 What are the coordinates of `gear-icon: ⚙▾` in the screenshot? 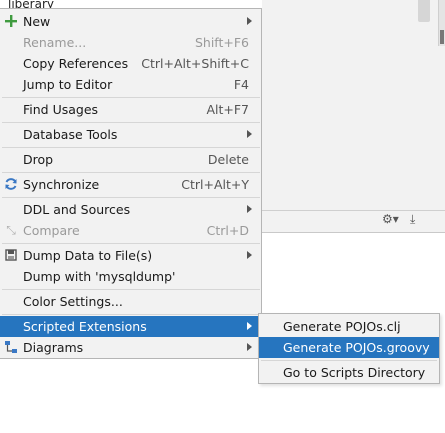 It's located at (390, 219).